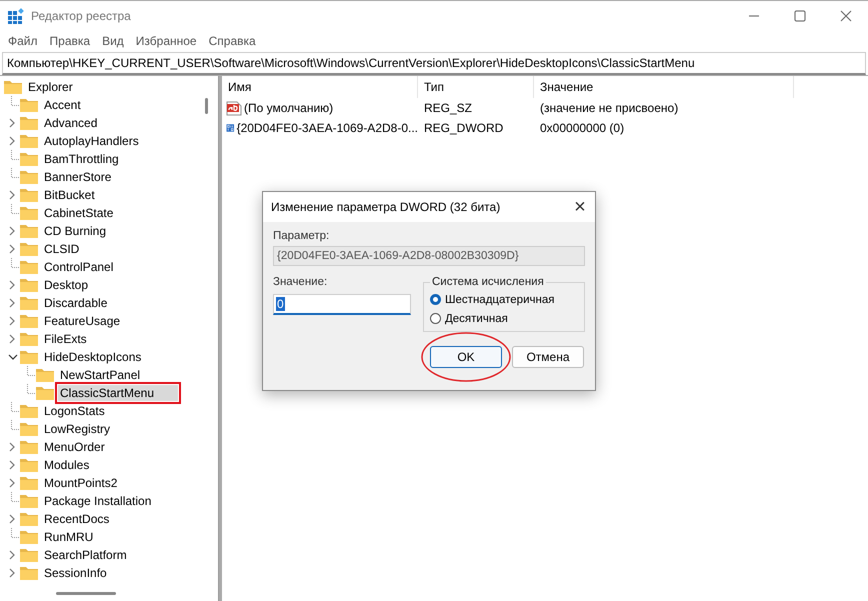  I want to click on tree-item: Accent, so click(62, 105).